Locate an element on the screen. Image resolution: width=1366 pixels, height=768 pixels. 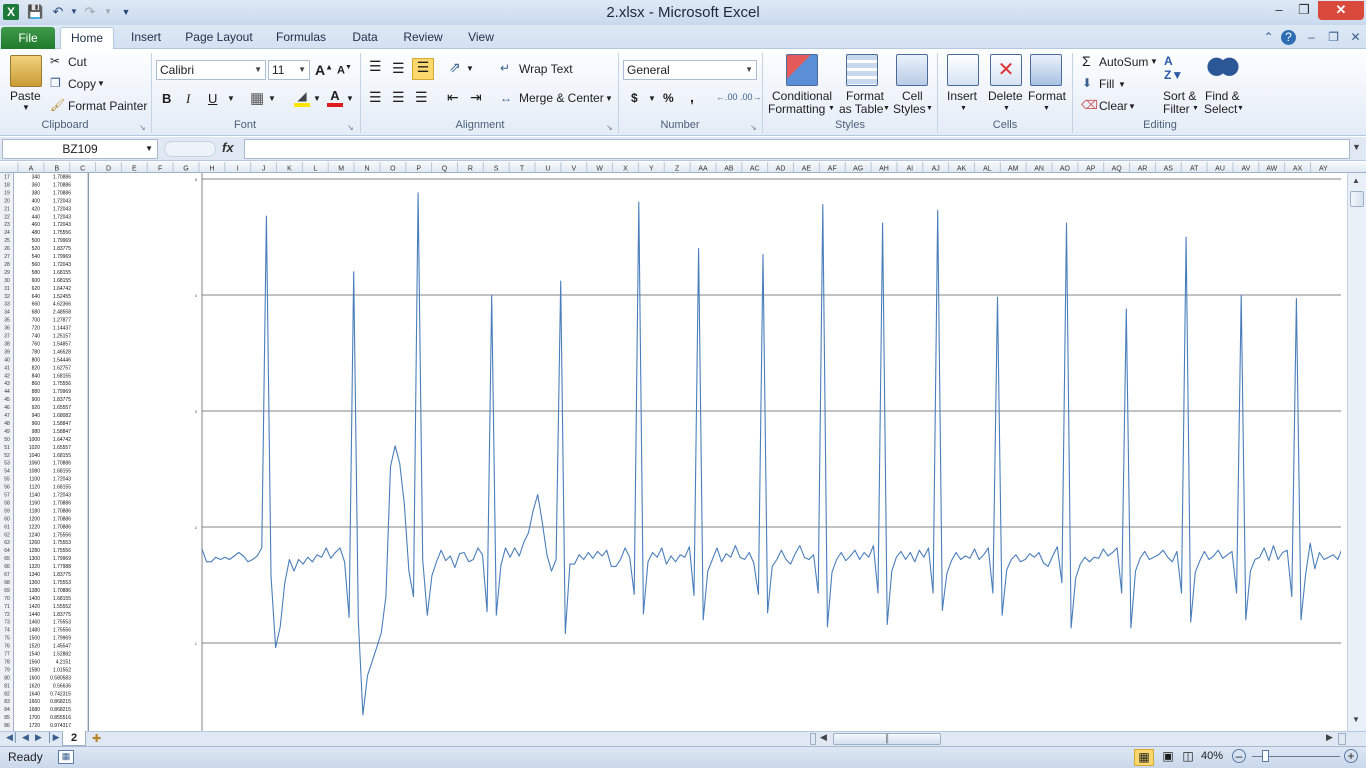
insert-cells-icon is located at coordinates (963, 70).